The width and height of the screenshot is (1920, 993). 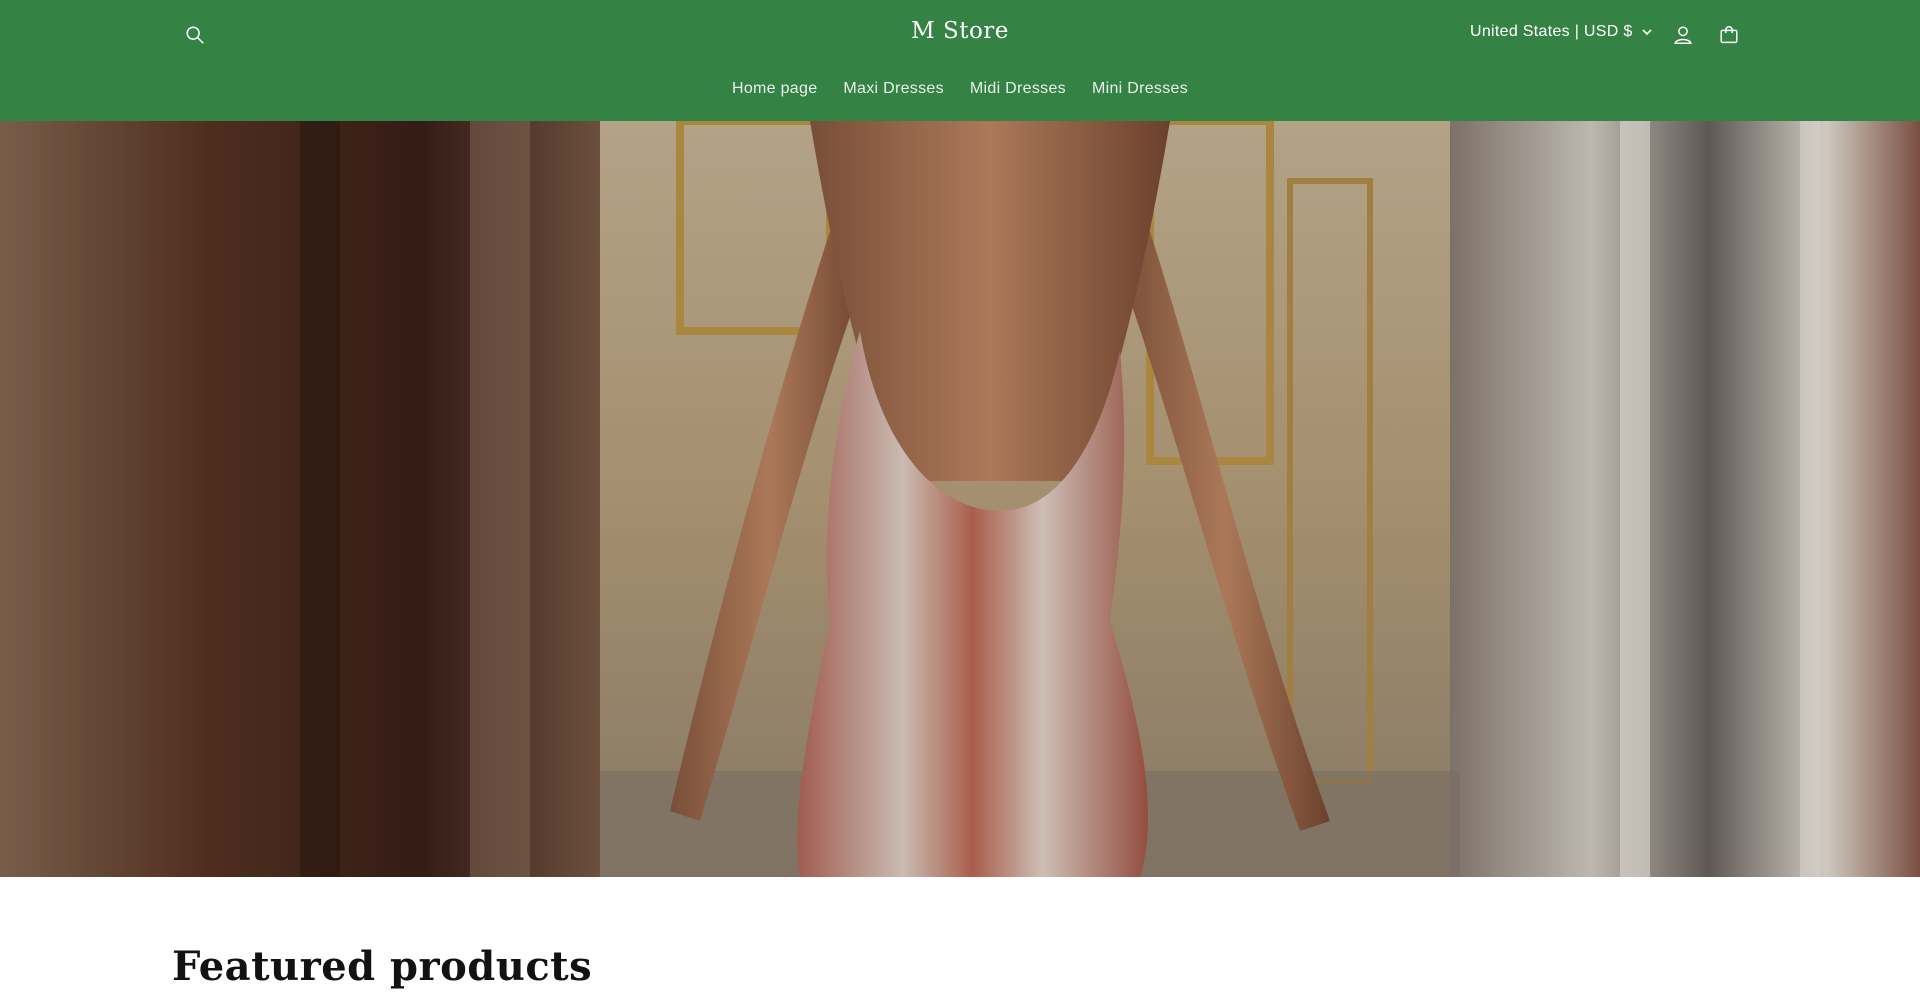 I want to click on featured-products-heading: Featured products, so click(x=382, y=967).